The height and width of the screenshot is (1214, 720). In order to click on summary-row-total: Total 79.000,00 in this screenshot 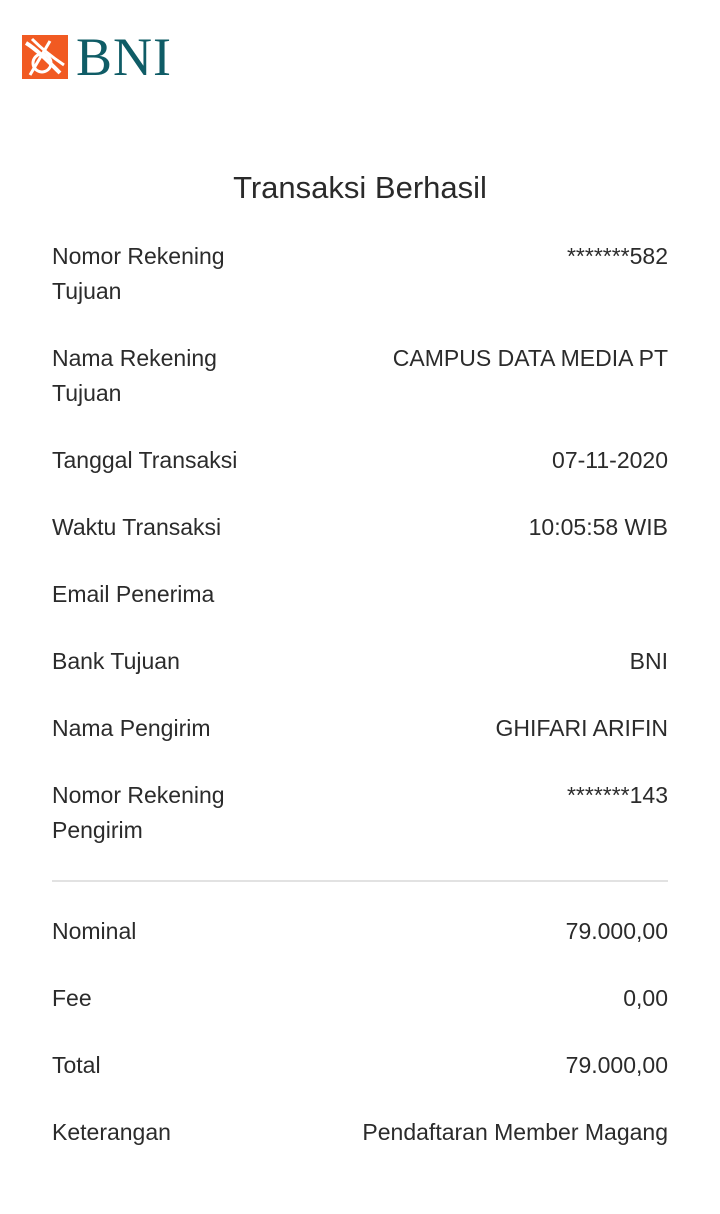, I will do `click(360, 1065)`.